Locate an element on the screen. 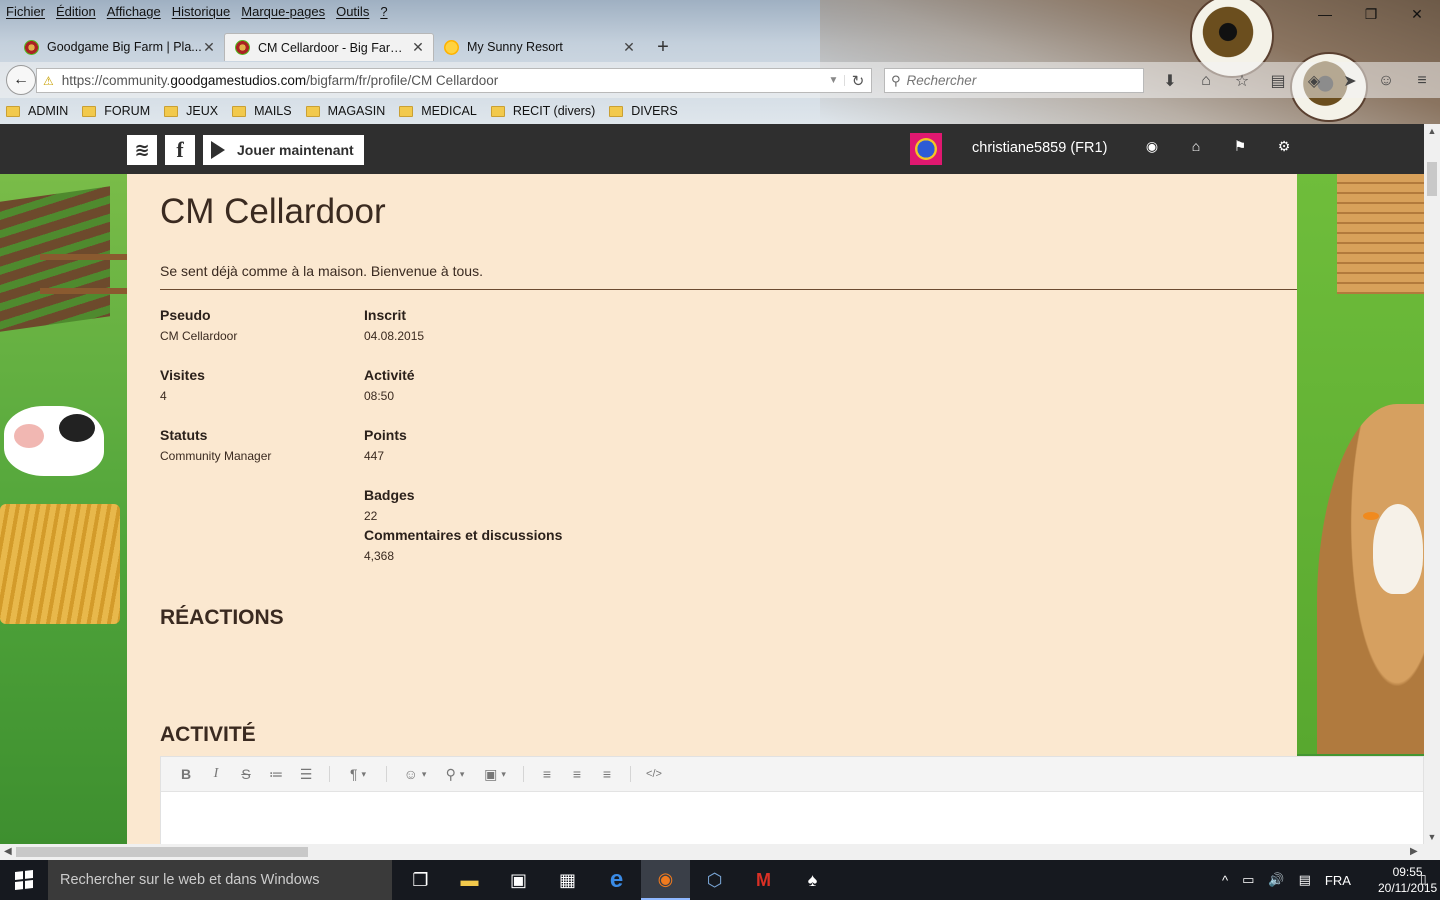 The image size is (1440, 900). downloads-icon: ⬇ is located at coordinates (1170, 80).